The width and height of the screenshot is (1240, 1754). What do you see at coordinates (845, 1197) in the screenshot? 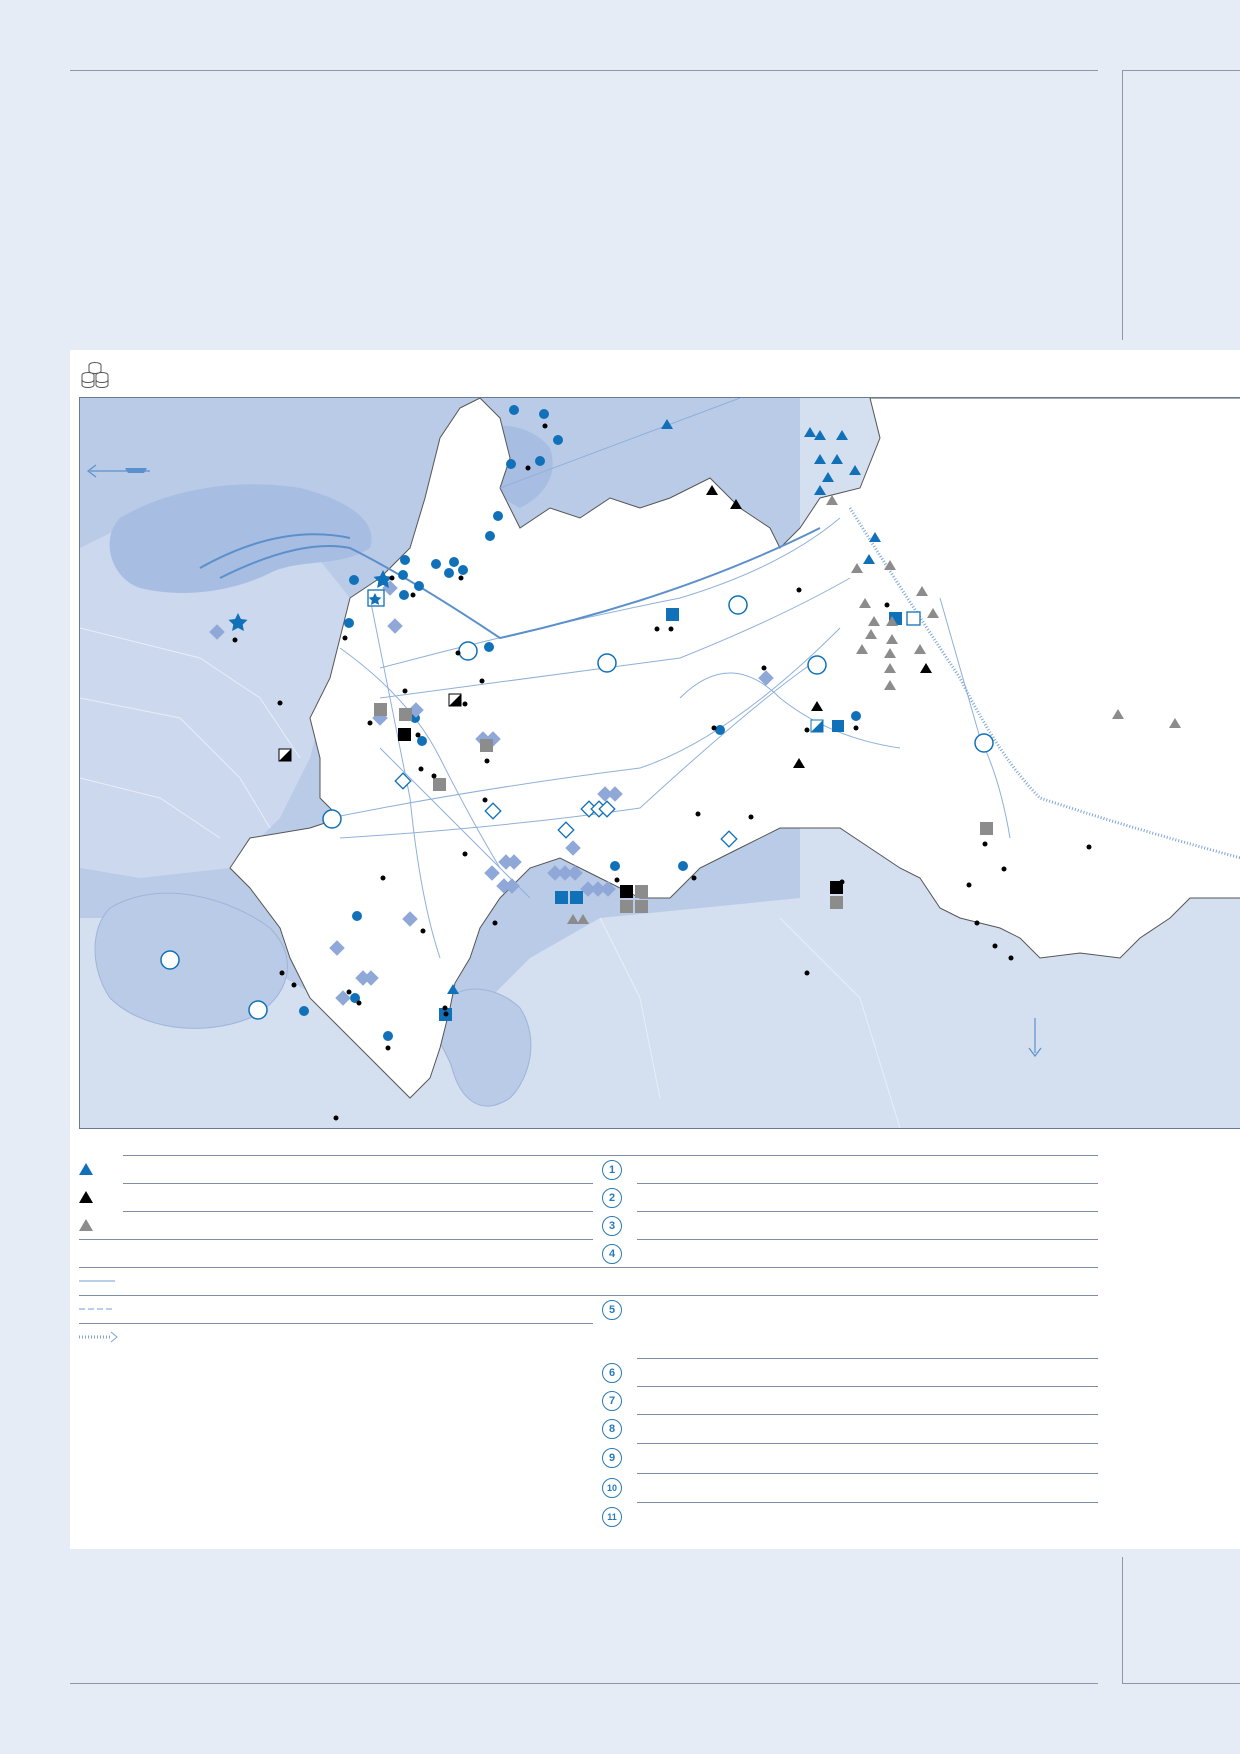
I see `legend-row-2: 2` at bounding box center [845, 1197].